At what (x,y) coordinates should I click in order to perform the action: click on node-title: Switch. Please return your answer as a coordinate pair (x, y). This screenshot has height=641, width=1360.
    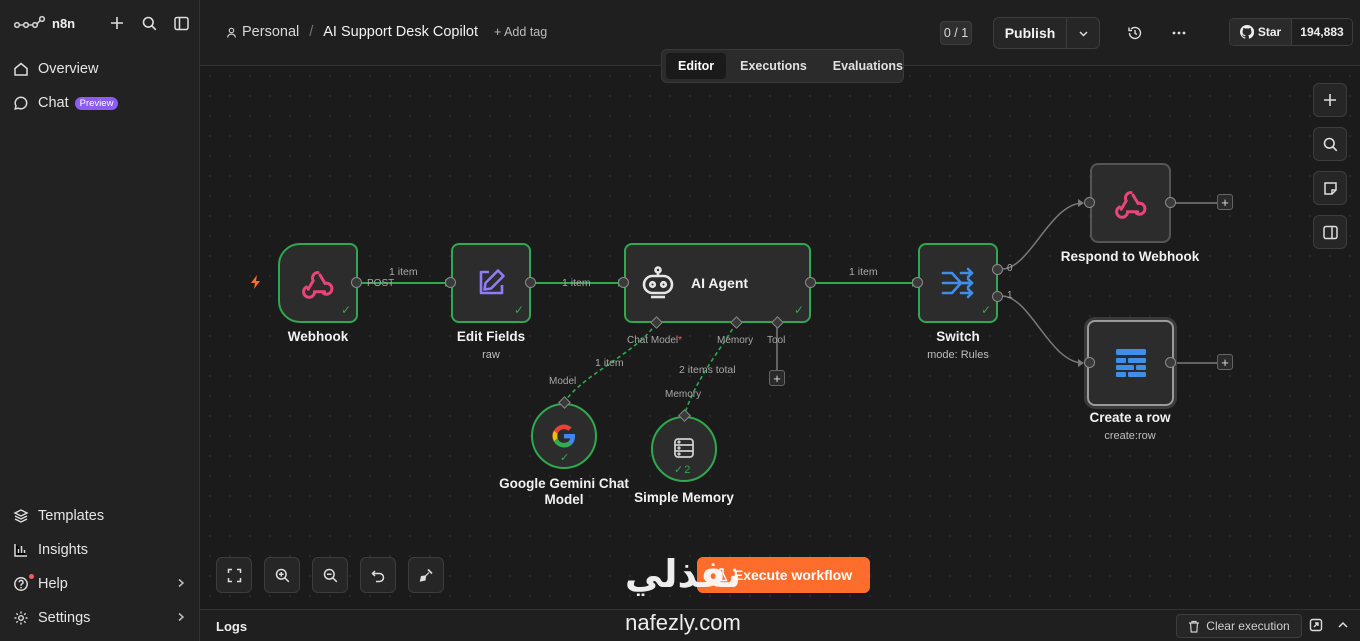
    Looking at the image, I should click on (958, 336).